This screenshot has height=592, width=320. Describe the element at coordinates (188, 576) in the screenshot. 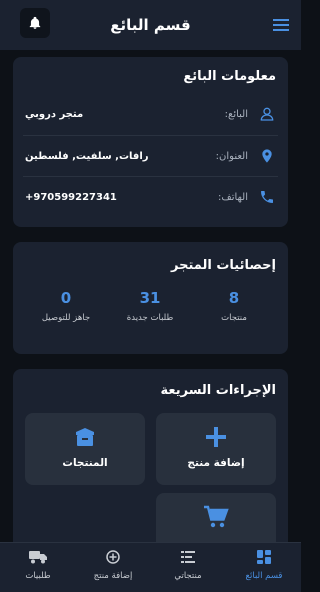

I see `nav-my-products-label: منتجاتي` at that location.